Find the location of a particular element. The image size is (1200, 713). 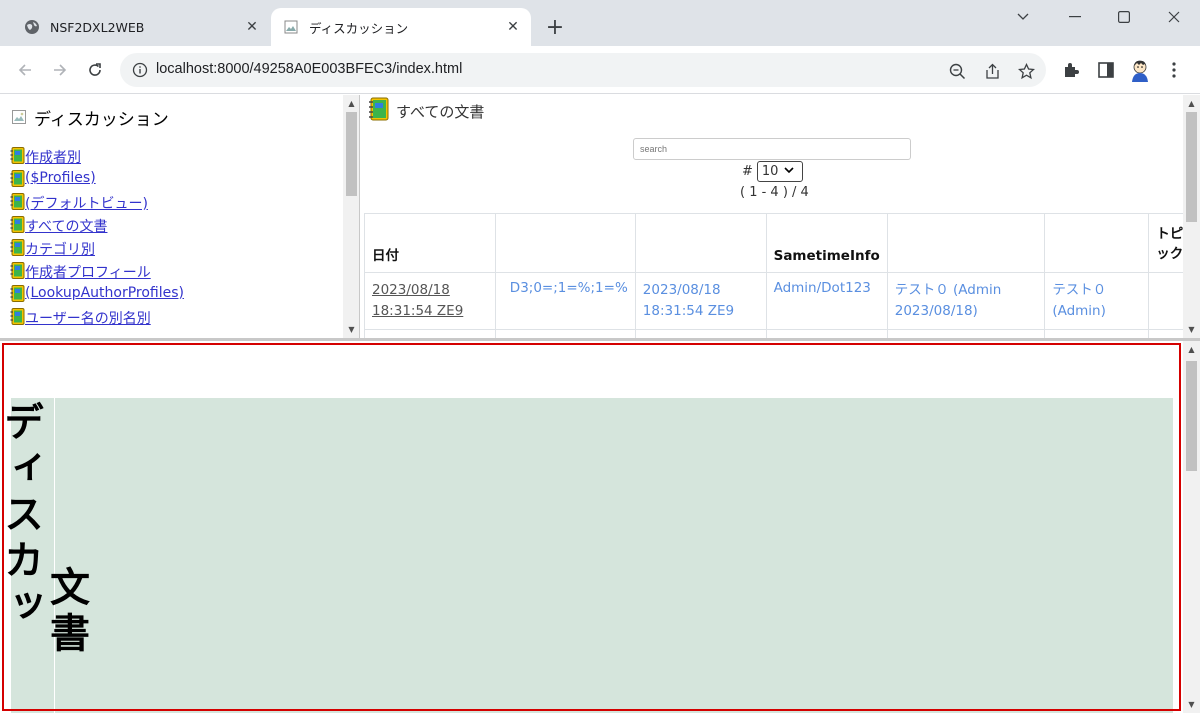

view-link: 作成者別 is located at coordinates (53, 157).